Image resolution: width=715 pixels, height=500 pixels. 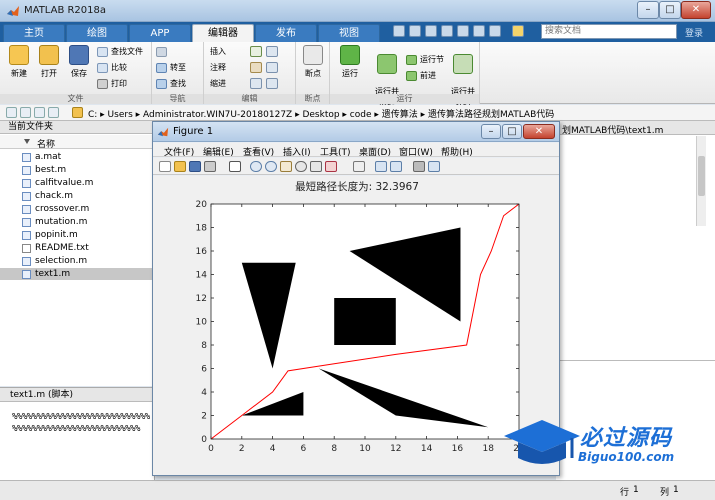 What do you see at coordinates (79, 62) in the screenshot?
I see `save-button: 保存` at bounding box center [79, 62].